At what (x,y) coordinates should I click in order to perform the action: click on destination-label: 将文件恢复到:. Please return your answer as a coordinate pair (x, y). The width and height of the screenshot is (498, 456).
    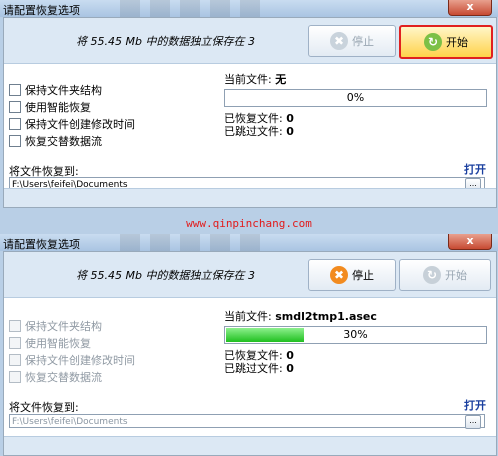
    Looking at the image, I should click on (44, 407).